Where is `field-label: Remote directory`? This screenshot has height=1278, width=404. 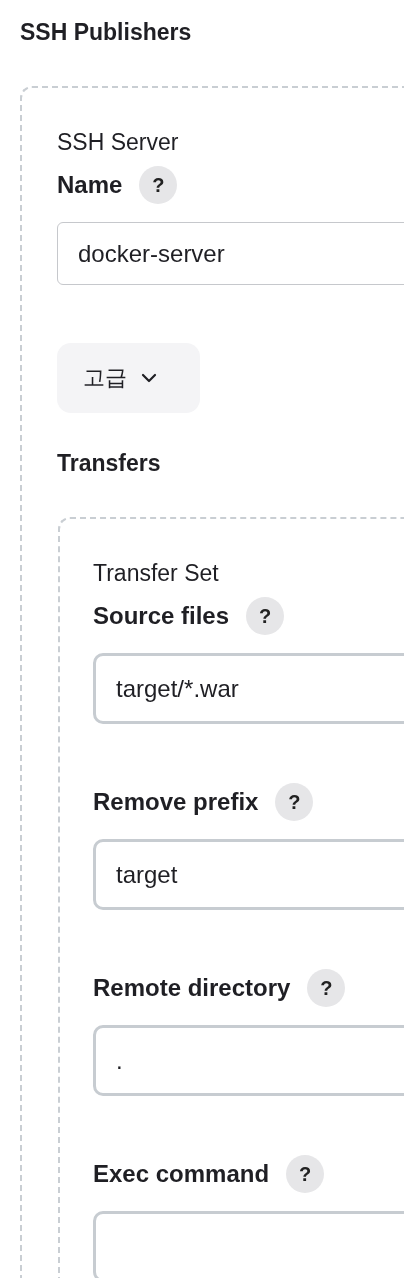 field-label: Remote directory is located at coordinates (192, 988).